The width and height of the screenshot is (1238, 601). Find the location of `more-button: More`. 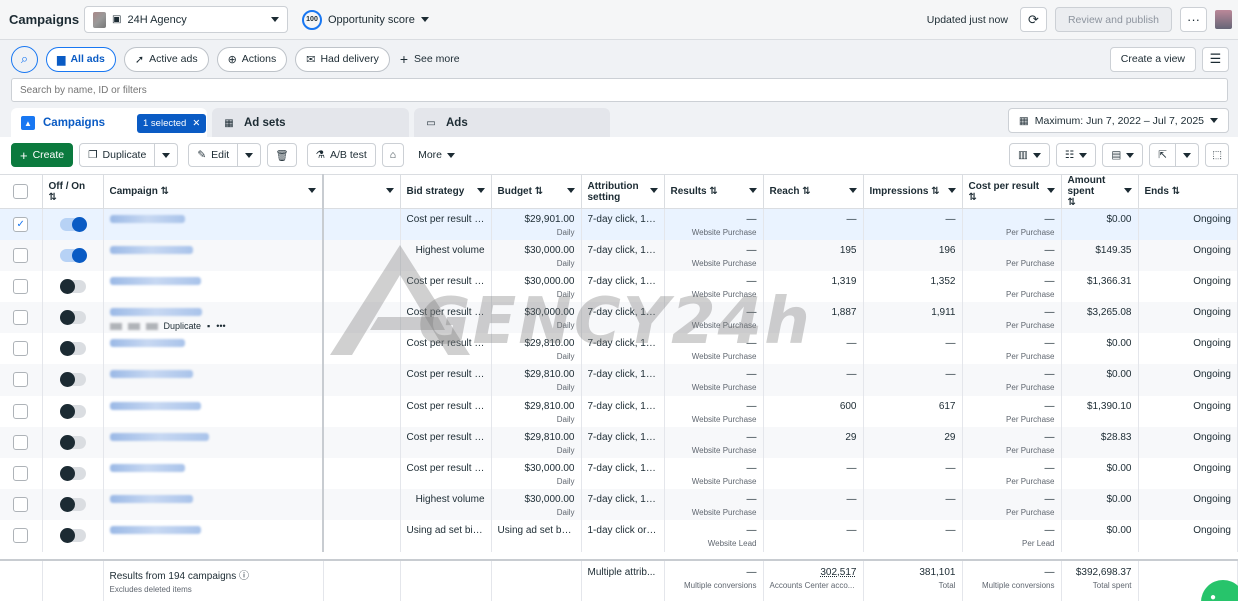

more-button: More is located at coordinates (437, 155).